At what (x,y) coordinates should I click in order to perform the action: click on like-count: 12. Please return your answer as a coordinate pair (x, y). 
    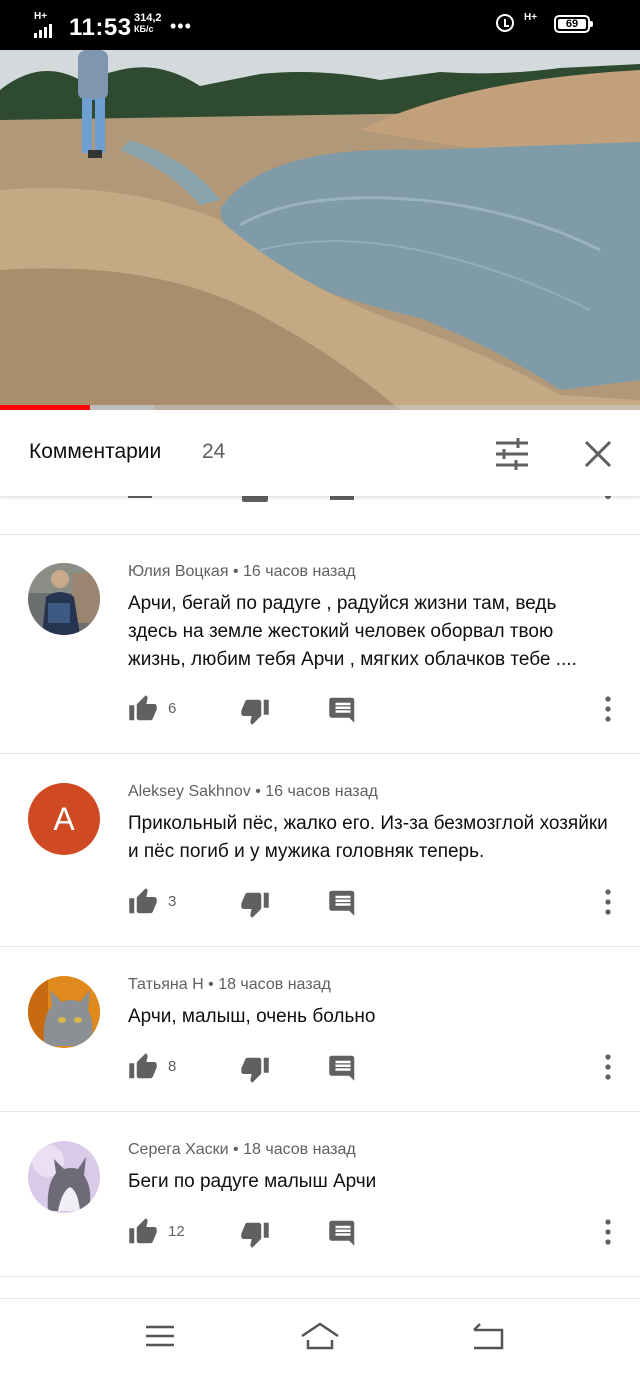
    Looking at the image, I should click on (176, 1231).